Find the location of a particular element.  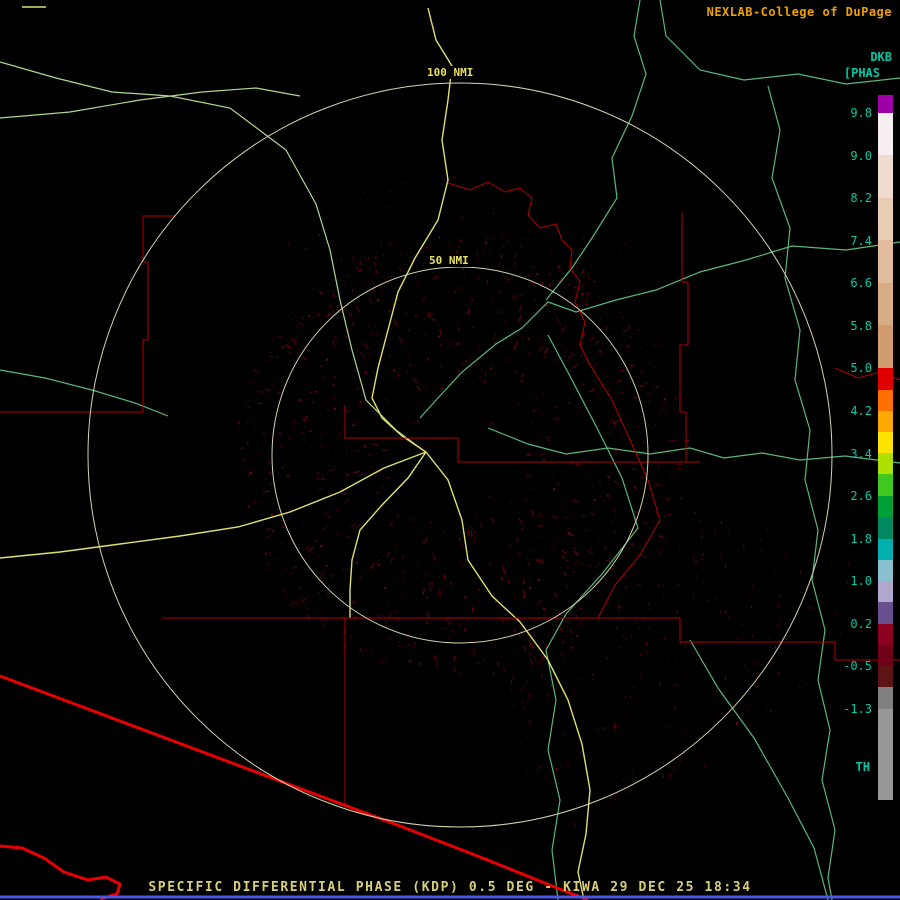

colorbar-tick-label: -1.3 is located at coordinates (857, 708).